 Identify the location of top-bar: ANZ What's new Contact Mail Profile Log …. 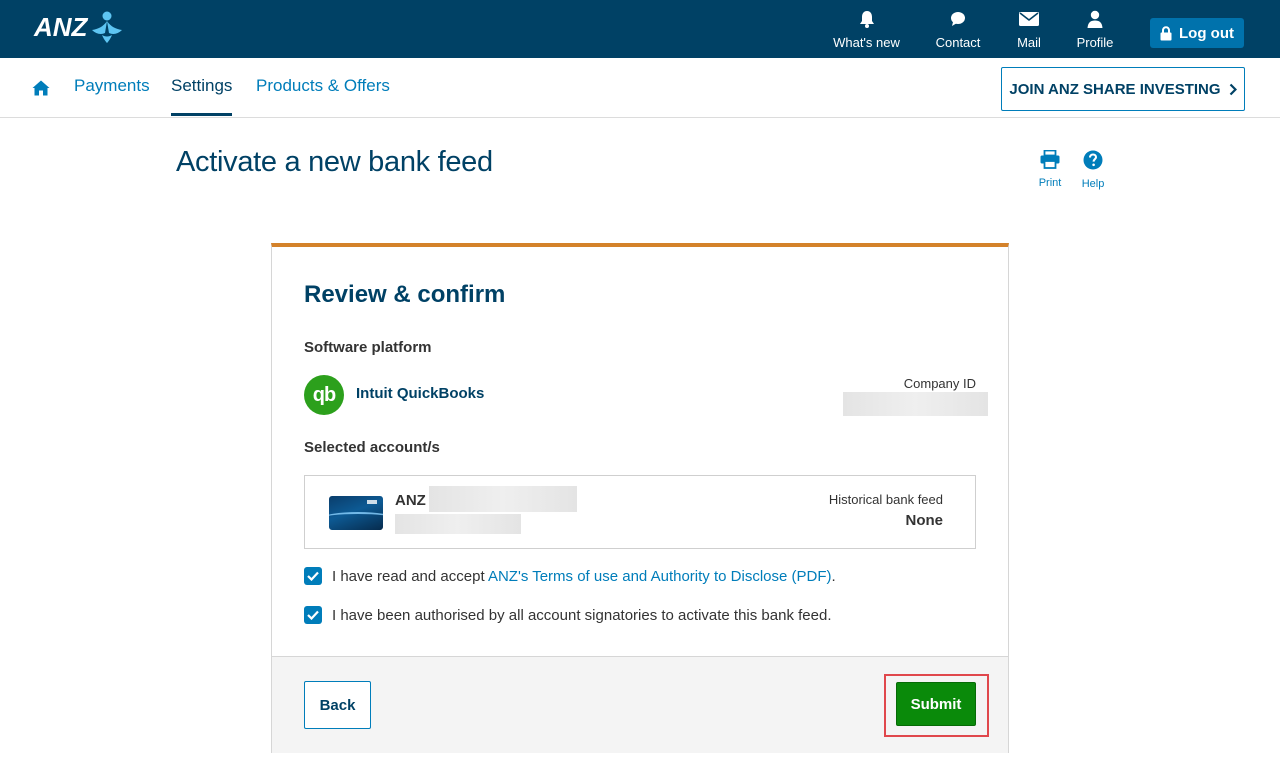
(640, 29).